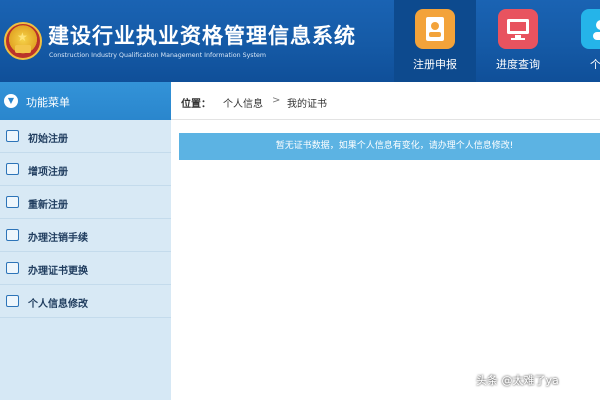 This screenshot has width=600, height=400. Describe the element at coordinates (12, 169) in the screenshot. I see `chat-icon` at that location.